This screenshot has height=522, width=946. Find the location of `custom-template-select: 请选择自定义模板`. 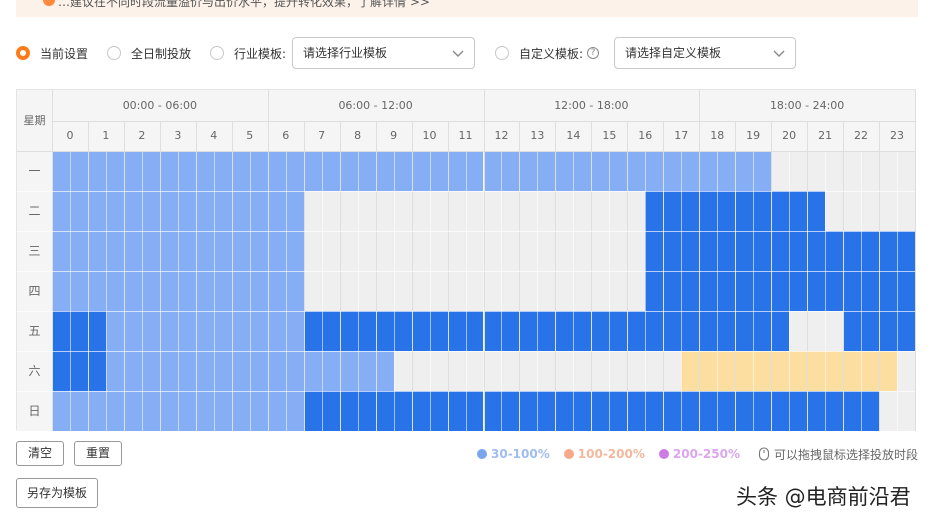

custom-template-select: 请选择自定义模板 is located at coordinates (705, 53).